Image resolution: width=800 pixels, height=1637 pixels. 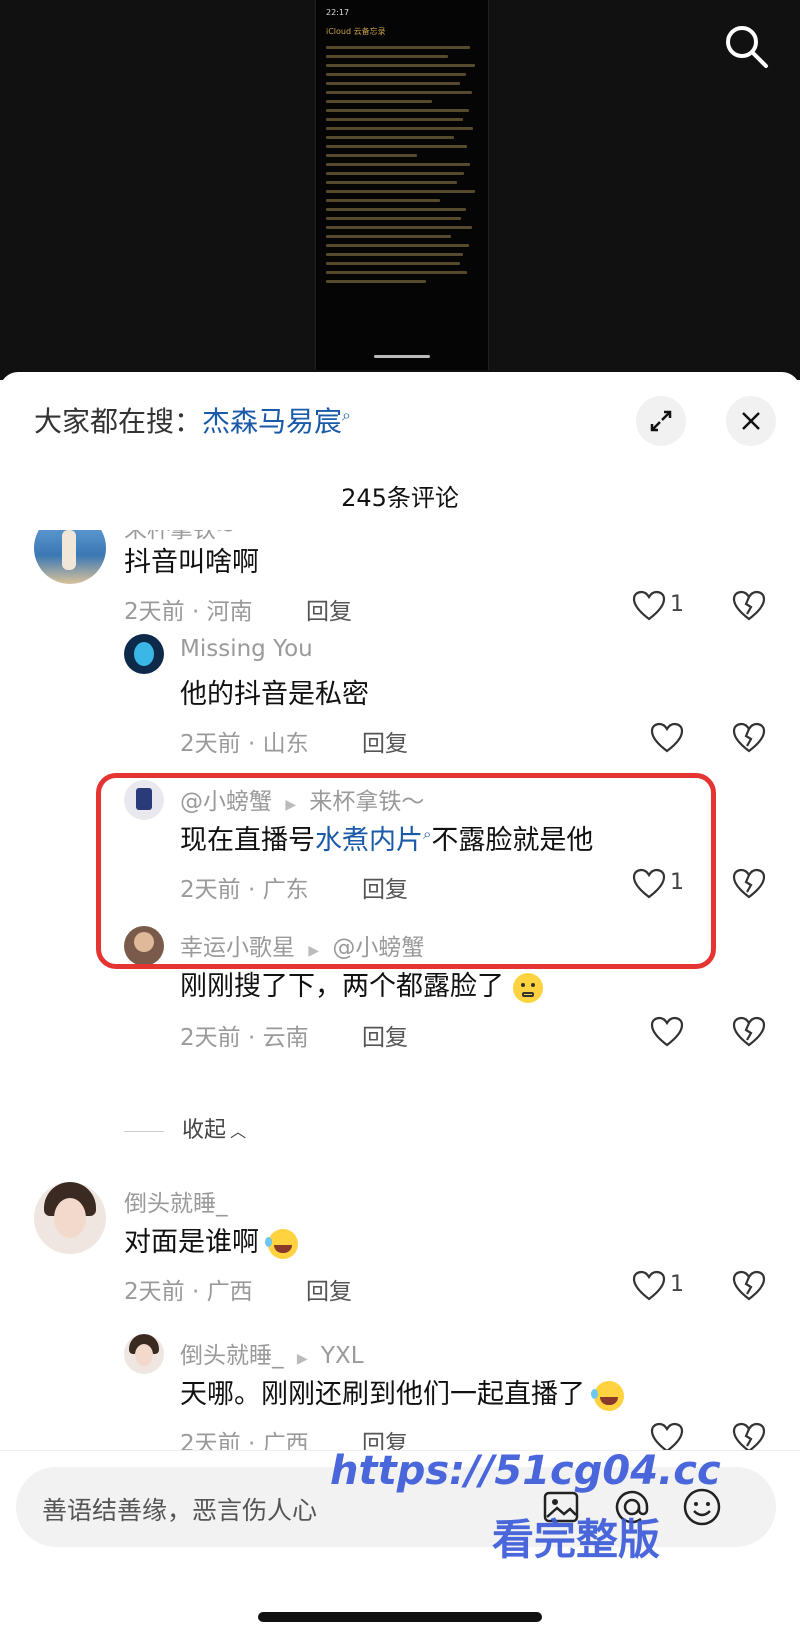 I want to click on comment-text: 他的抖音是私密, so click(x=274, y=694).